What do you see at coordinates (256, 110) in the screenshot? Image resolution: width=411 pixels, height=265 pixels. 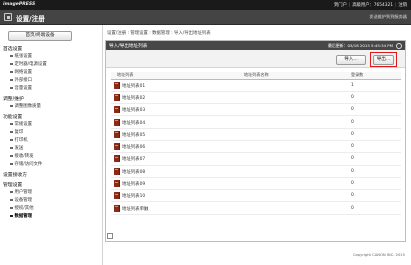 I see `table-row: 地址列表03 0` at bounding box center [256, 110].